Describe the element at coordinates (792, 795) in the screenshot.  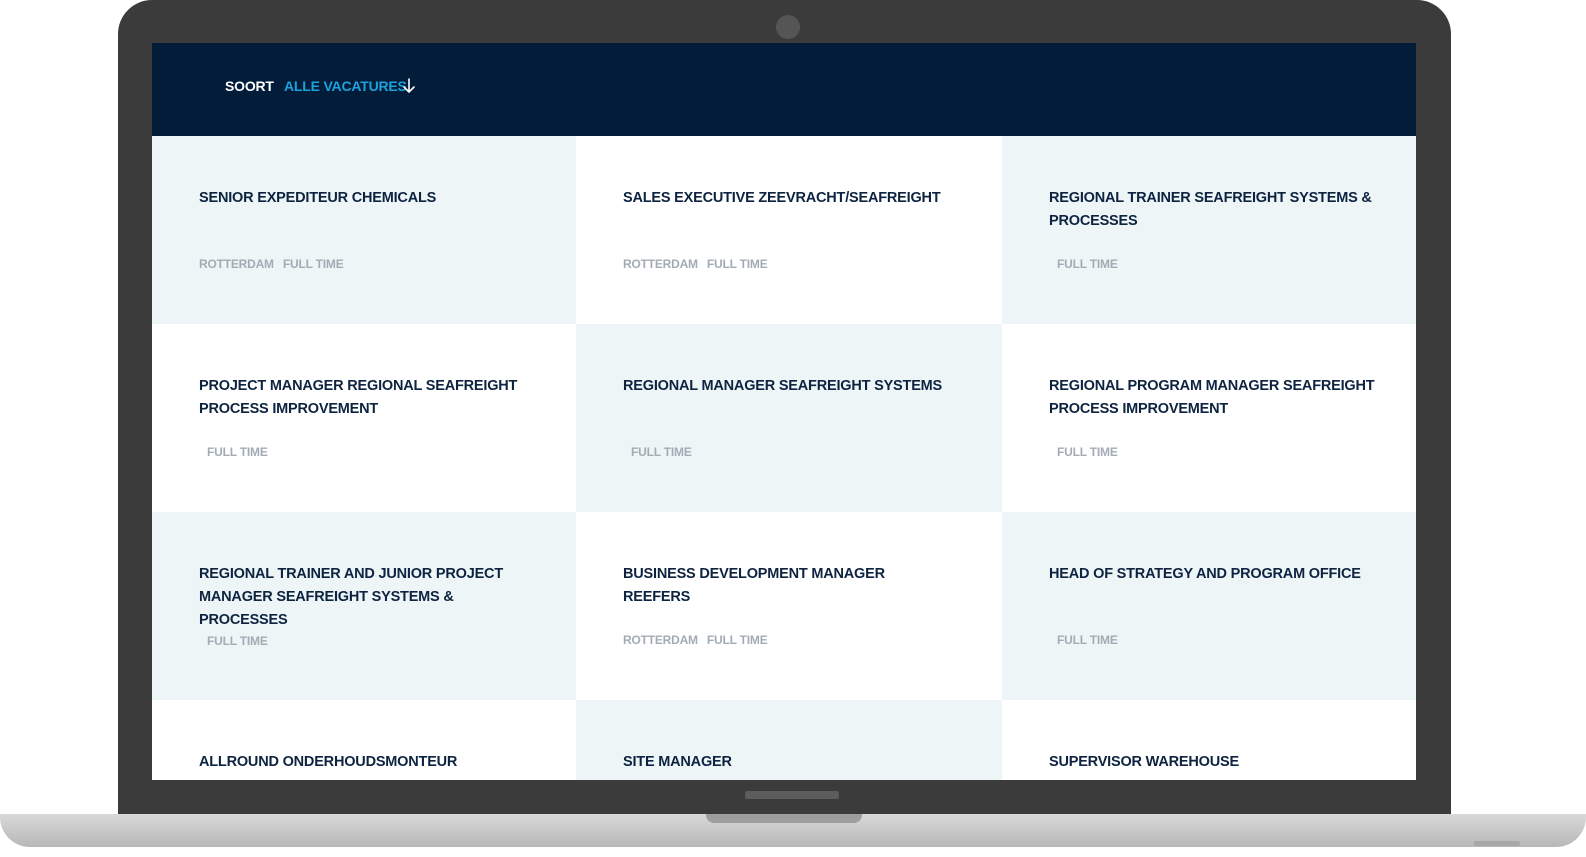
I see `laptop-bezel-notch` at that location.